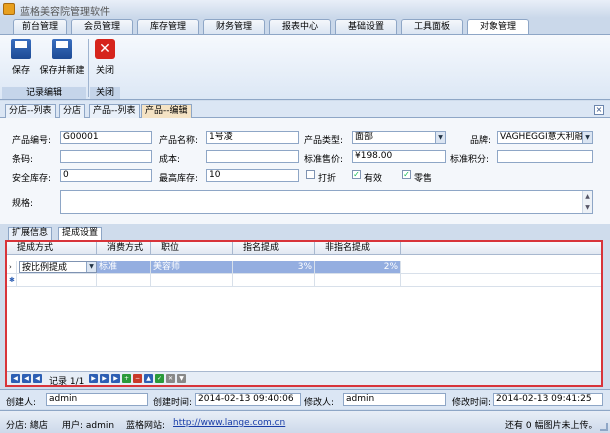  What do you see at coordinates (470, 160) in the screenshot?
I see `points-label: 标准积分:` at bounding box center [470, 160].